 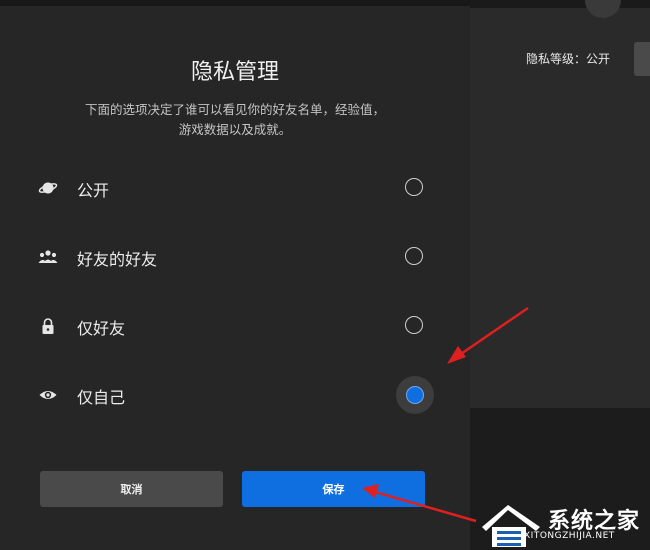 What do you see at coordinates (101, 328) in the screenshot?
I see `option-label: 仅好友` at bounding box center [101, 328].